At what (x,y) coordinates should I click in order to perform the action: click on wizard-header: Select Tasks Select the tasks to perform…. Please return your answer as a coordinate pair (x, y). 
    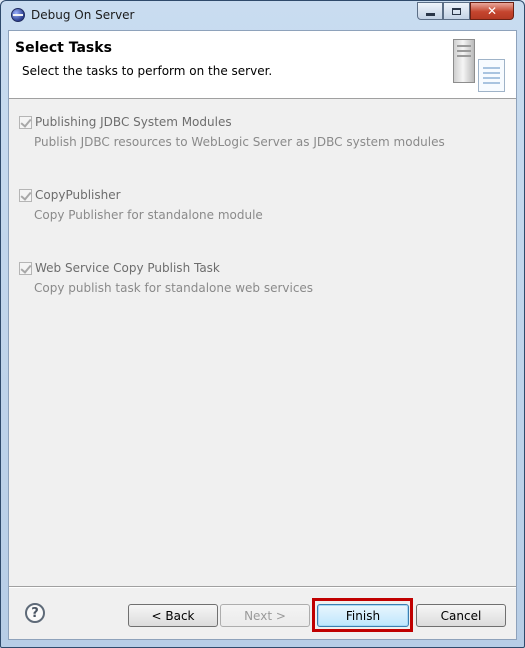
    Looking at the image, I should click on (262, 65).